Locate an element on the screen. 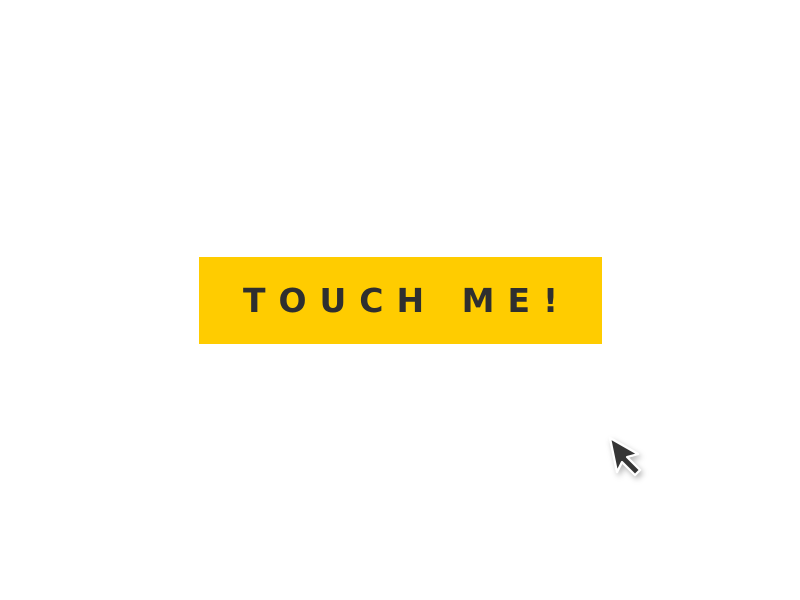  mouse-cursor-icon is located at coordinates (626, 457).